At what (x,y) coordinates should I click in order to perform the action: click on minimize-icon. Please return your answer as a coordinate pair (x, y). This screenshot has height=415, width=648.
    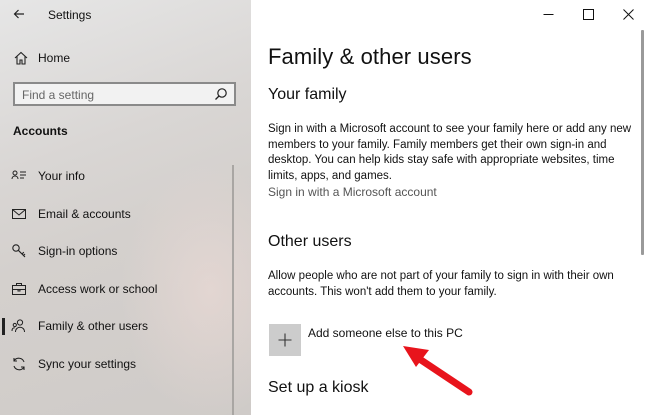
    Looking at the image, I should click on (548, 14).